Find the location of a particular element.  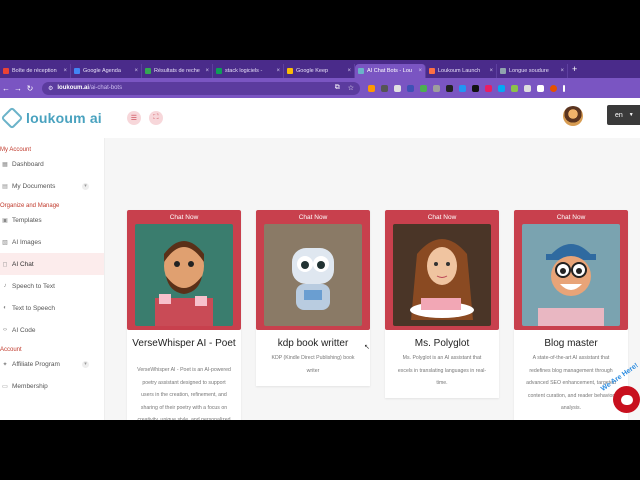

back-icon: ← is located at coordinates (6, 88).